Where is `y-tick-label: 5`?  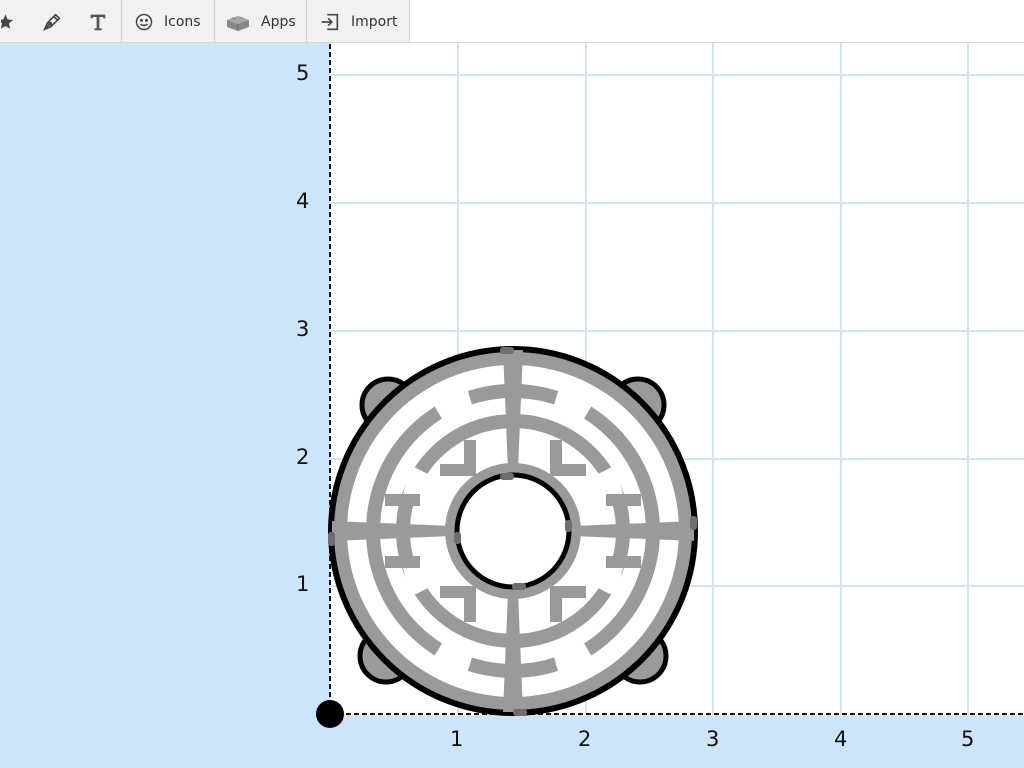 y-tick-label: 5 is located at coordinates (303, 73).